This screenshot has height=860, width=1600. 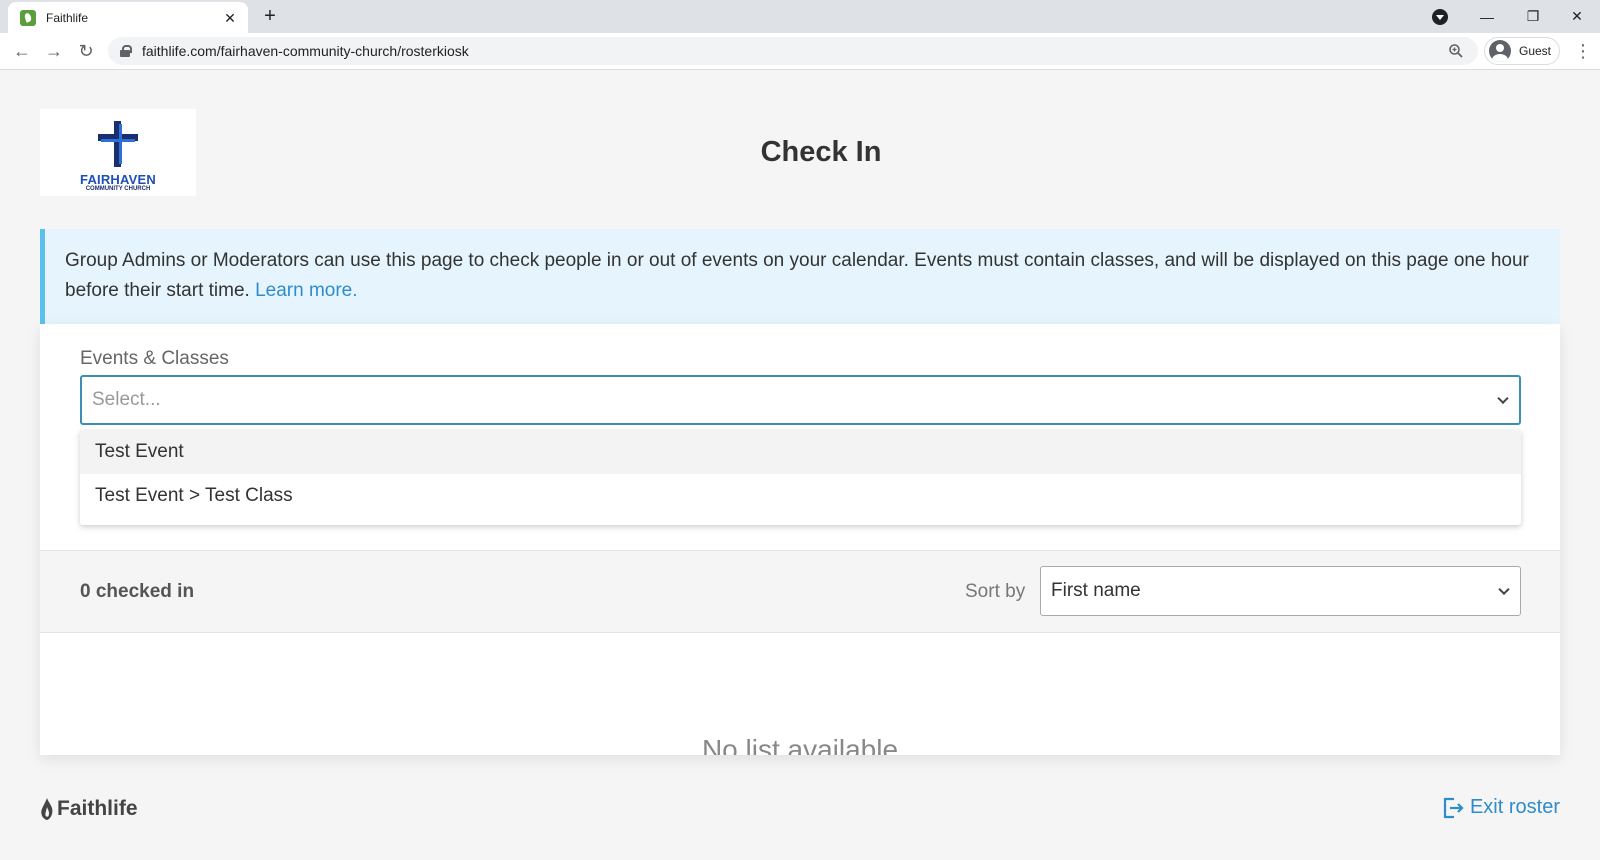 I want to click on faithlife-logo: Faithlife, so click(x=89, y=809).